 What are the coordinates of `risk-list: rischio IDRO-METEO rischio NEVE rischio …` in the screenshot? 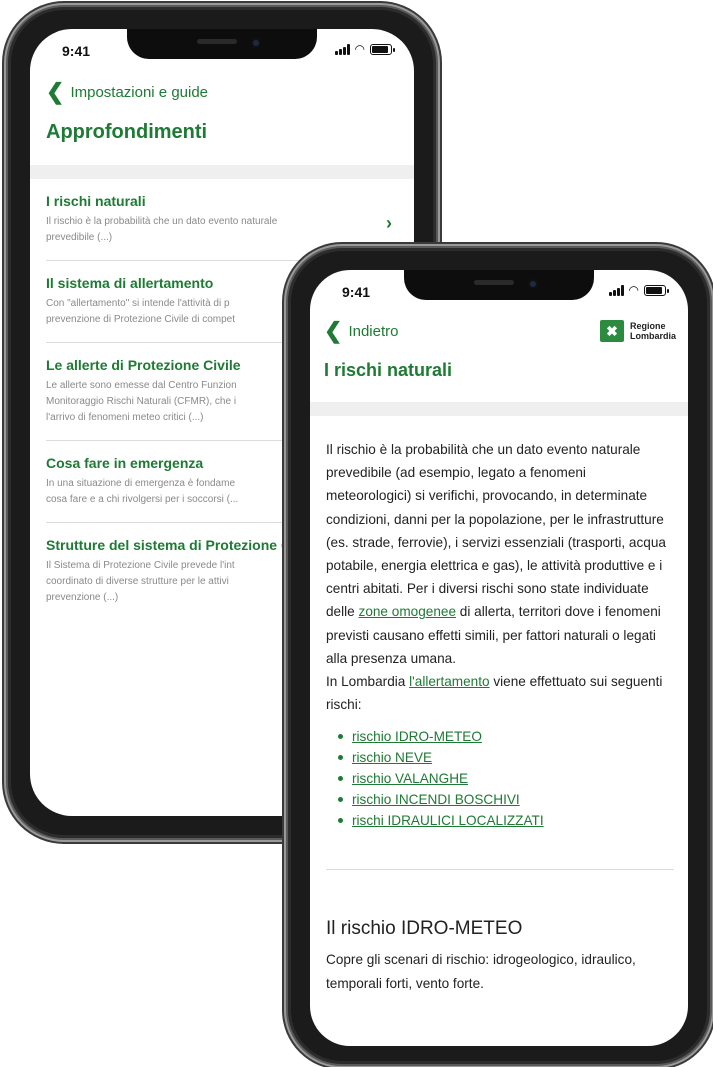 It's located at (500, 773).